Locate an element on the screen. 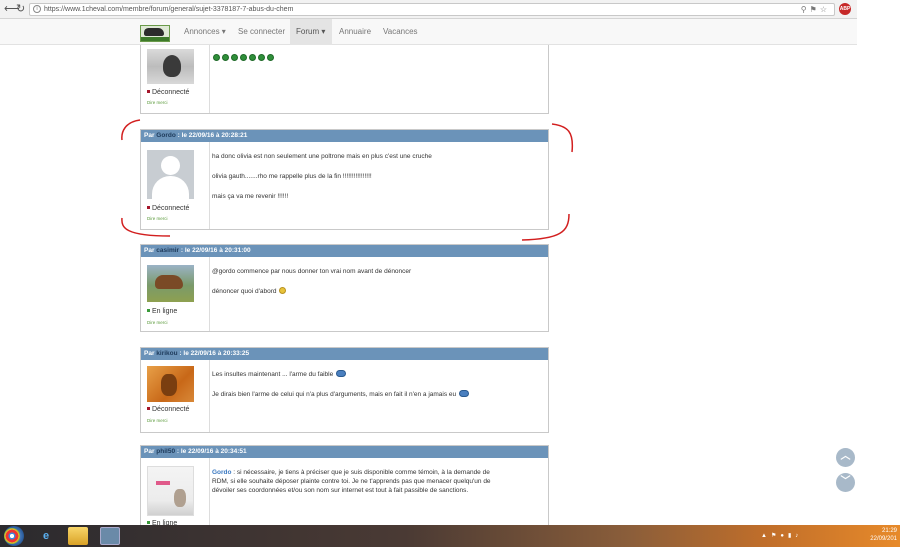 Image resolution: width=900 pixels, height=547 pixels. clock: 21:29 22/09/201 is located at coordinates (883, 535).